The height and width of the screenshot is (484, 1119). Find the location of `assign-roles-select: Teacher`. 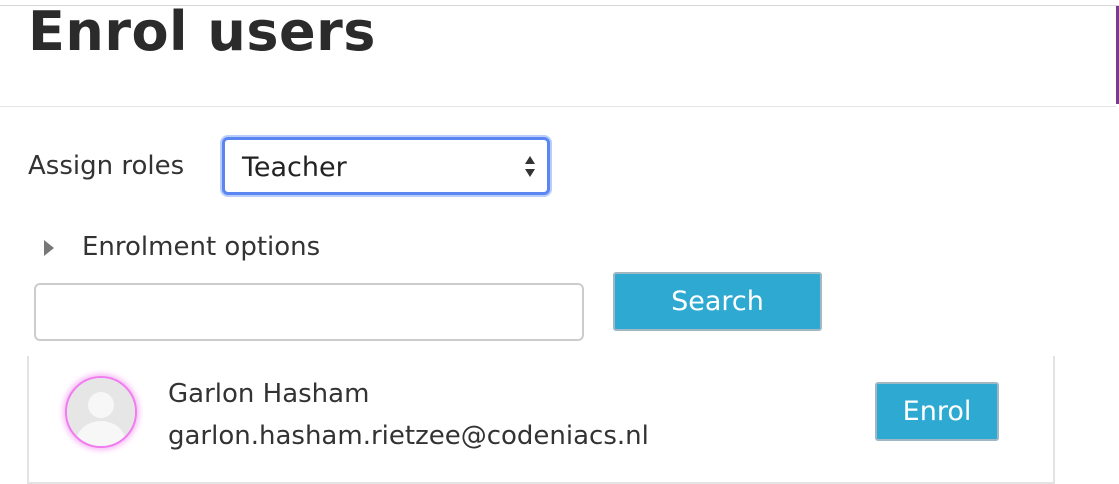

assign-roles-select: Teacher is located at coordinates (386, 166).